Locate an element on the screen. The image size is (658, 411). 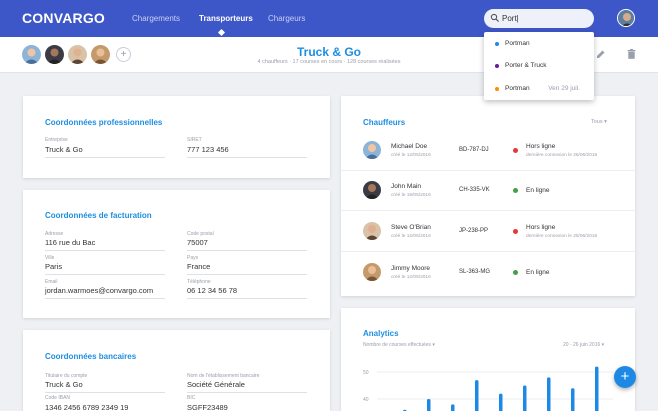
field-label: Code IBAN is located at coordinates (58, 398).